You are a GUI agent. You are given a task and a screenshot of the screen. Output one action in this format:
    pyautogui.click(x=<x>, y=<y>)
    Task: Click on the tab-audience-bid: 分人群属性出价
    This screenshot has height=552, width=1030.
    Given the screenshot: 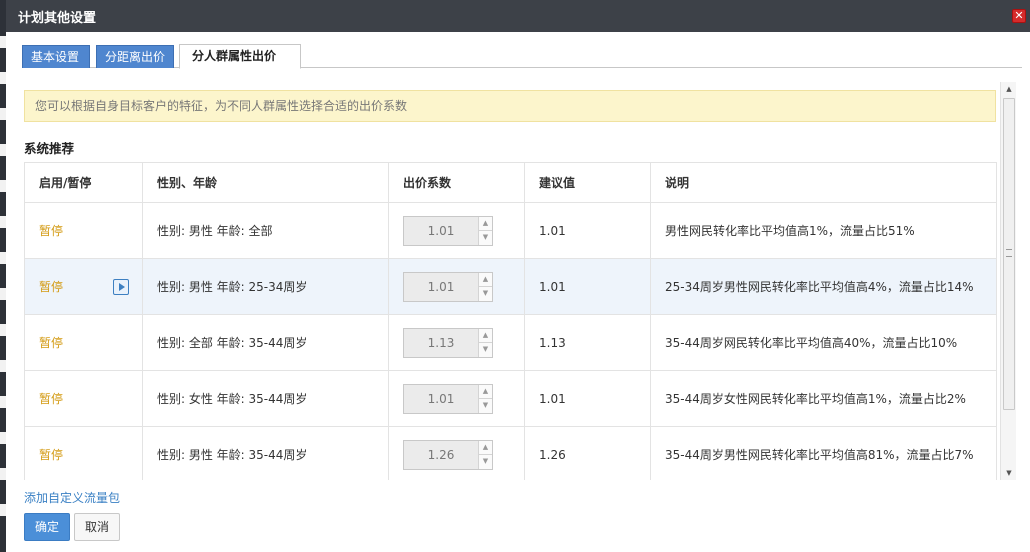 What is the action you would take?
    pyautogui.click(x=240, y=56)
    